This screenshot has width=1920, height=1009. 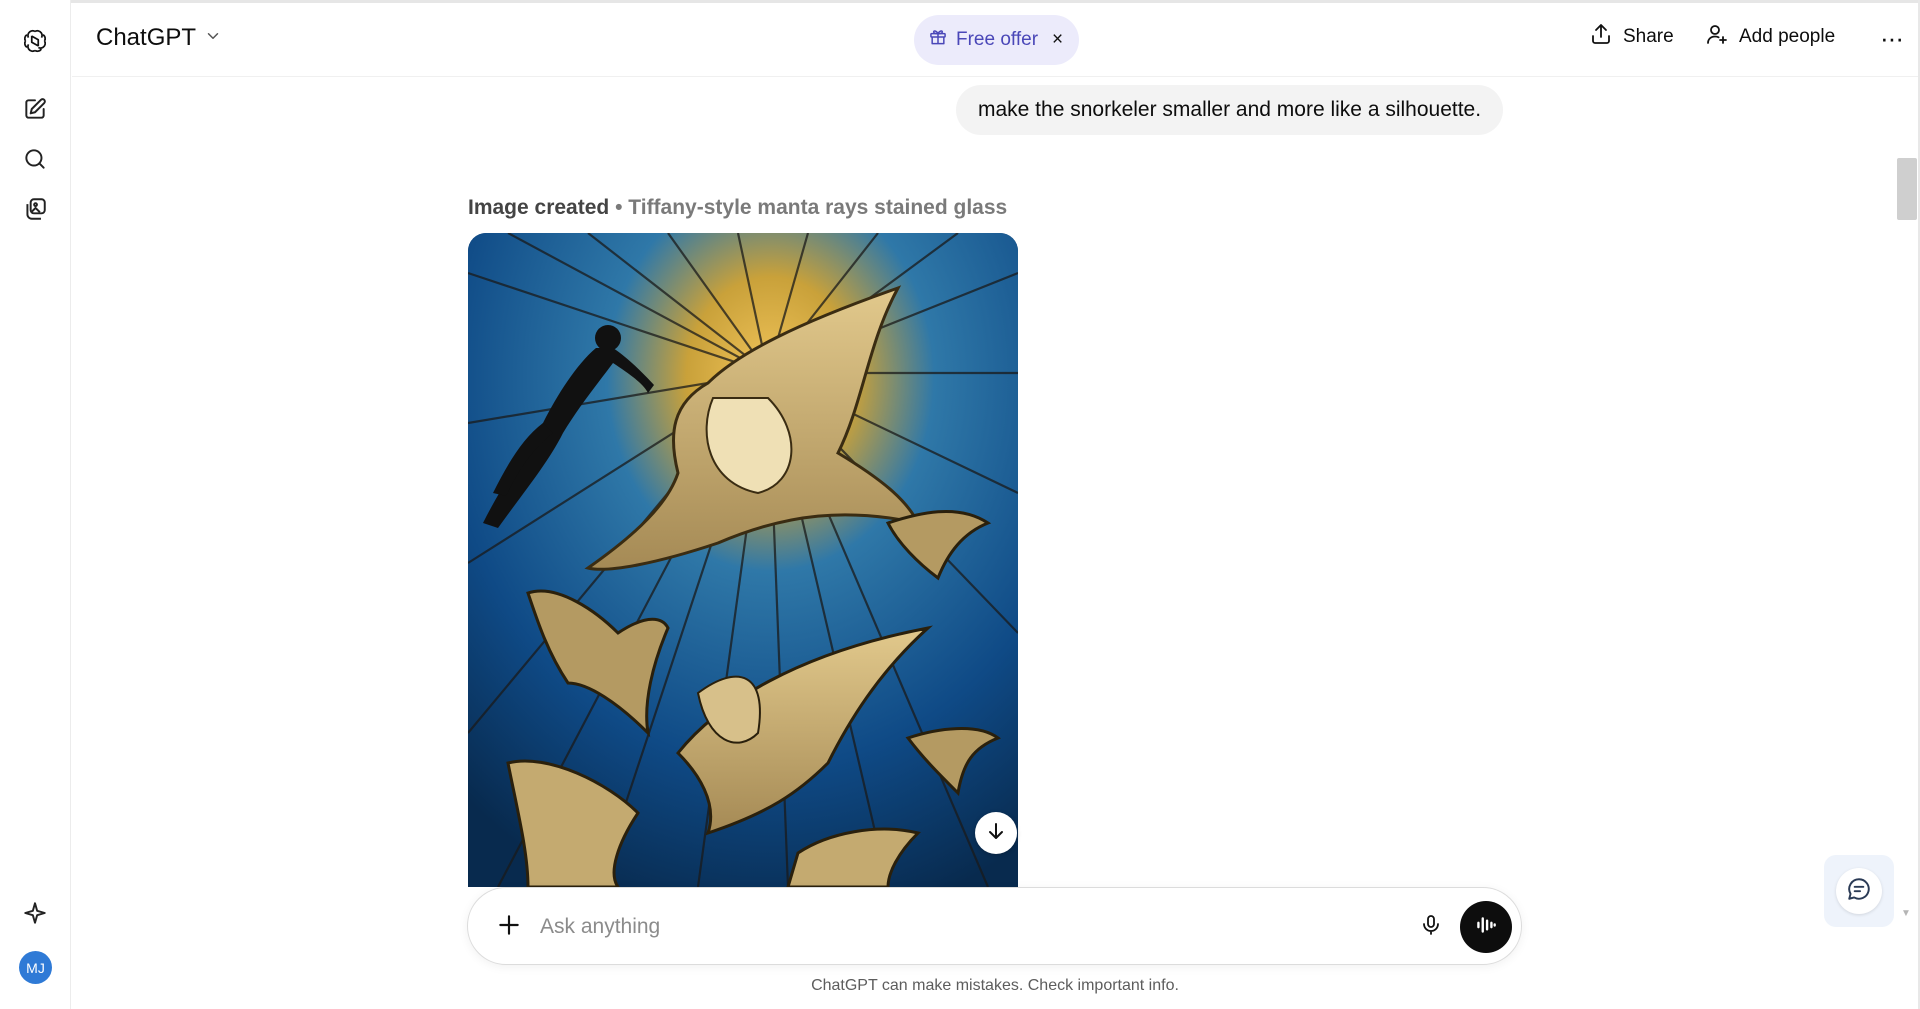 I want to click on library-icon, so click(x=35, y=211).